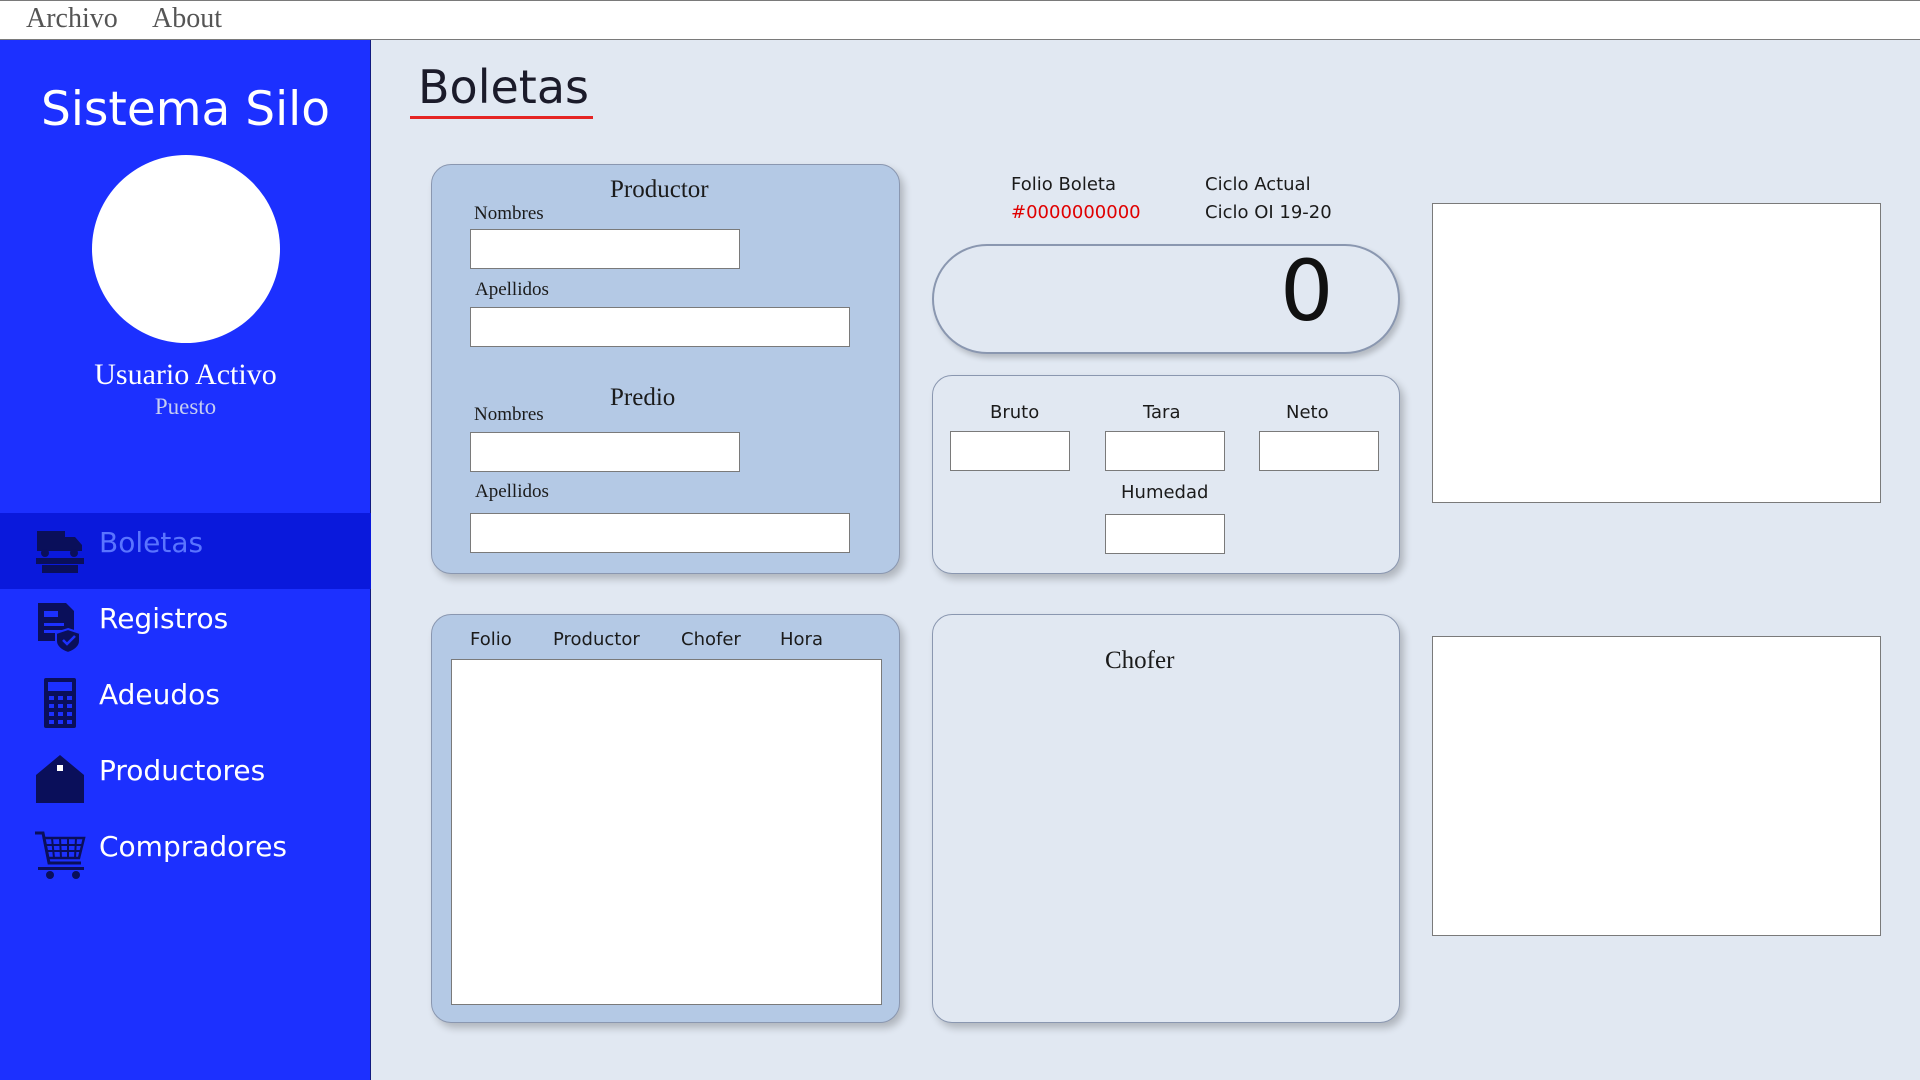 The width and height of the screenshot is (1920, 1080). What do you see at coordinates (60, 703) in the screenshot?
I see `calculator-icon` at bounding box center [60, 703].